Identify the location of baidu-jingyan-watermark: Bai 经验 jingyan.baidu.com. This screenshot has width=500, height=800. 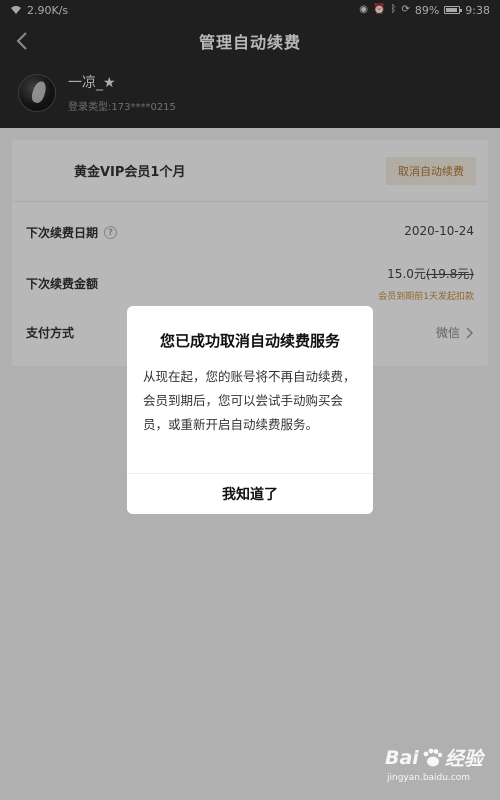
(440, 769).